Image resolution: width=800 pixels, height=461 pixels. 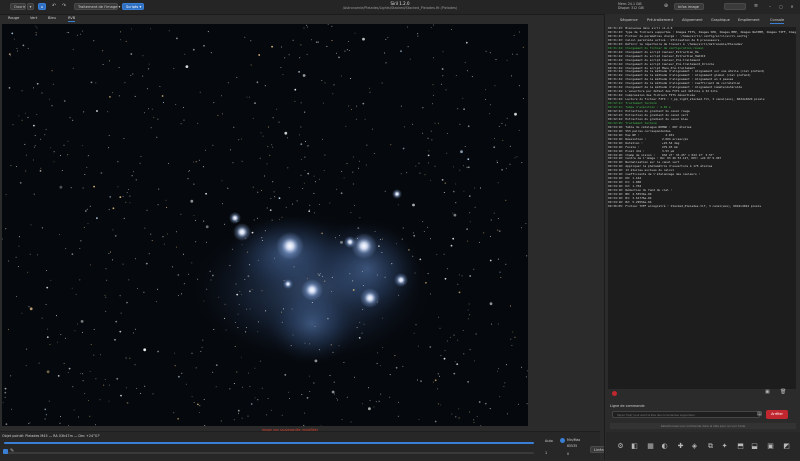 What do you see at coordinates (562, 440) in the screenshot?
I see `minmax-radio` at bounding box center [562, 440].